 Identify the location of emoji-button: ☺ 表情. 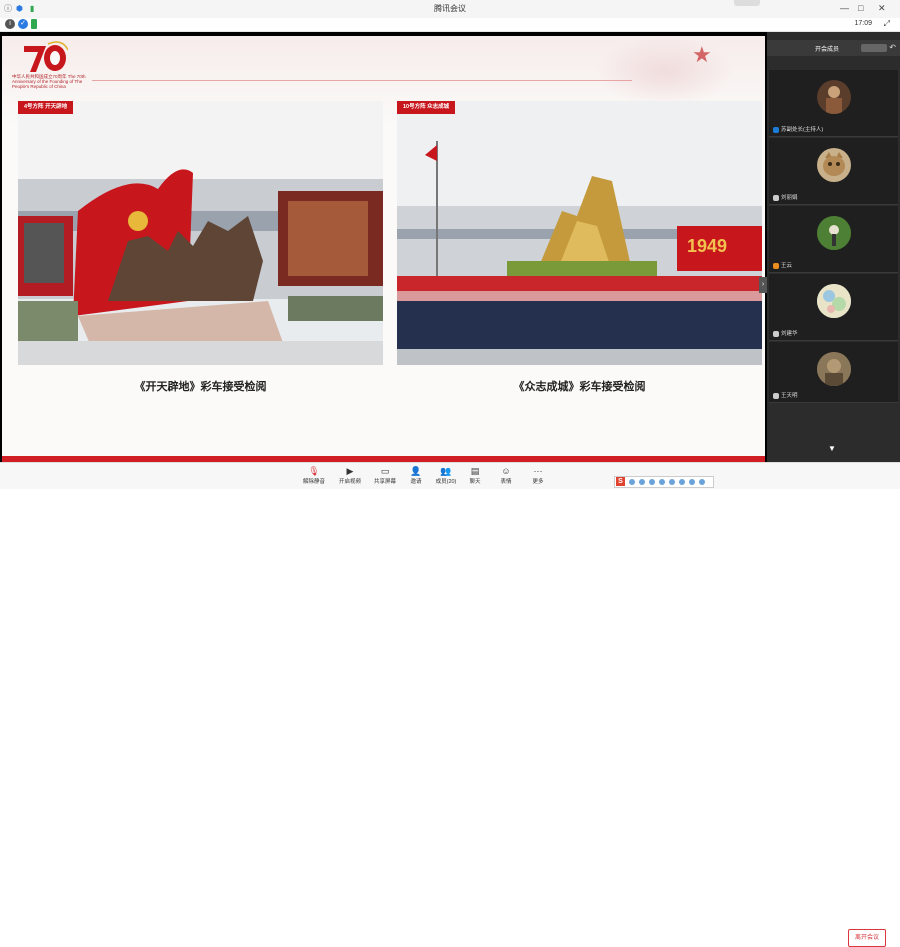
(506, 476).